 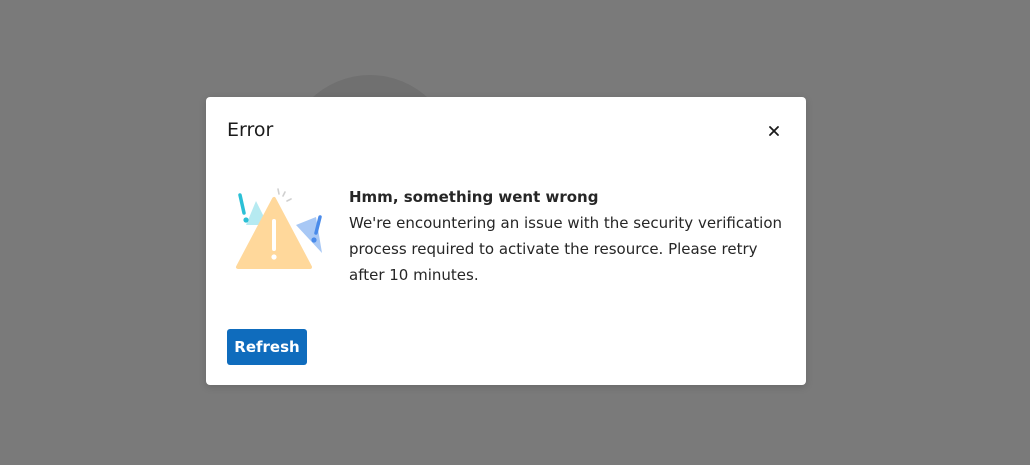 What do you see at coordinates (281, 230) in the screenshot?
I see `warning-triangle-icon` at bounding box center [281, 230].